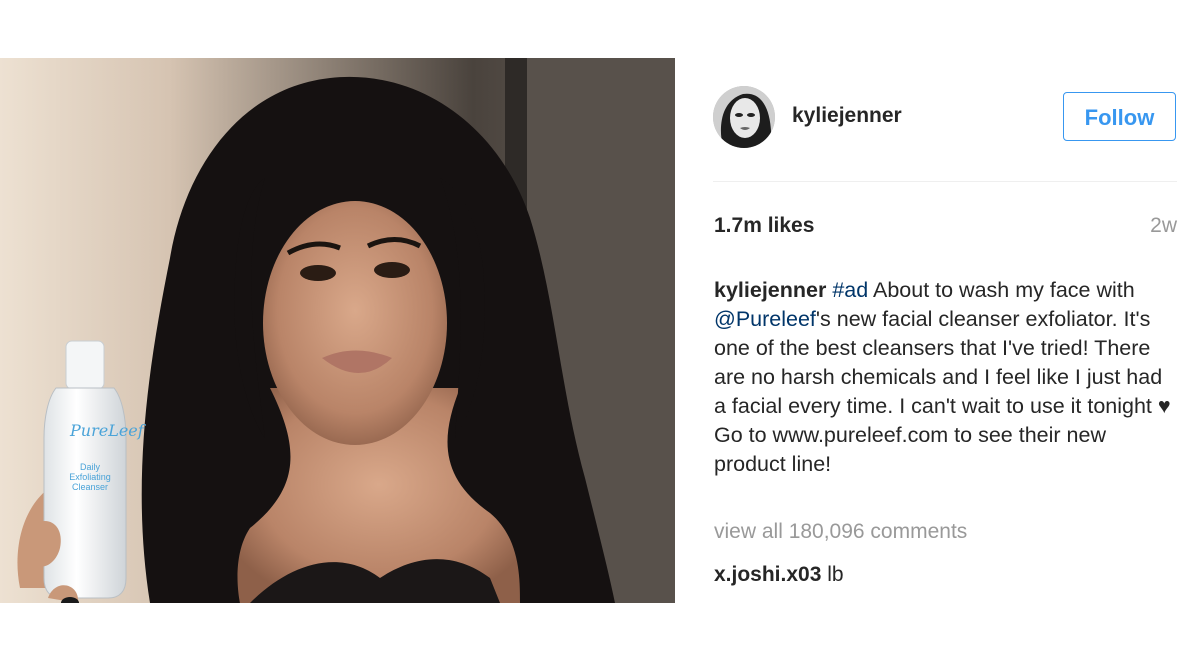 Image resolution: width=1180 pixels, height=664 pixels. I want to click on comment-item: x.joshi.x03 lb, so click(779, 575).